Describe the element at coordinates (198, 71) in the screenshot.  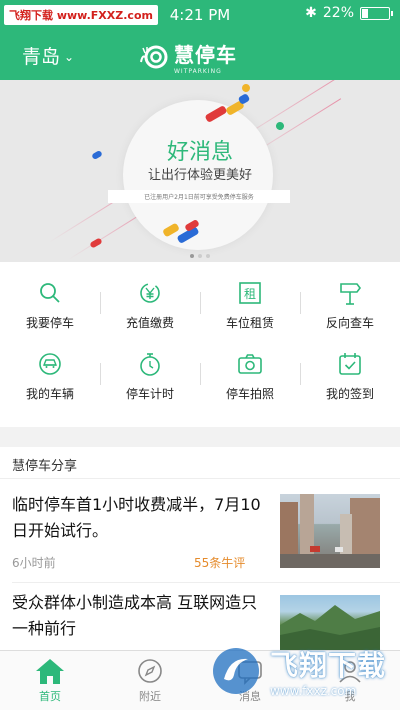
I see `logo-subtext: WITPARKING` at that location.